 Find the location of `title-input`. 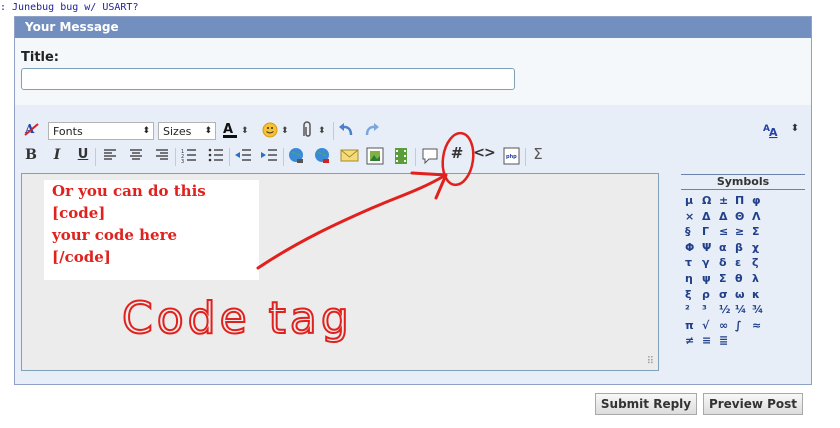

title-input is located at coordinates (268, 79).